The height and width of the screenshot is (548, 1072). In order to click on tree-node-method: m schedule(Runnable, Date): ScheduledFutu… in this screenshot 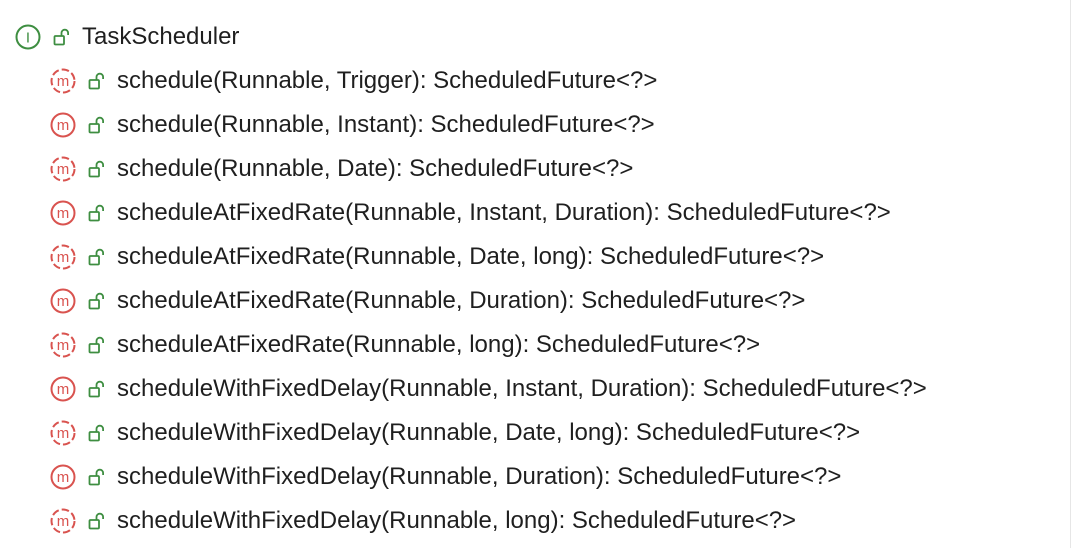, I will do `click(341, 169)`.